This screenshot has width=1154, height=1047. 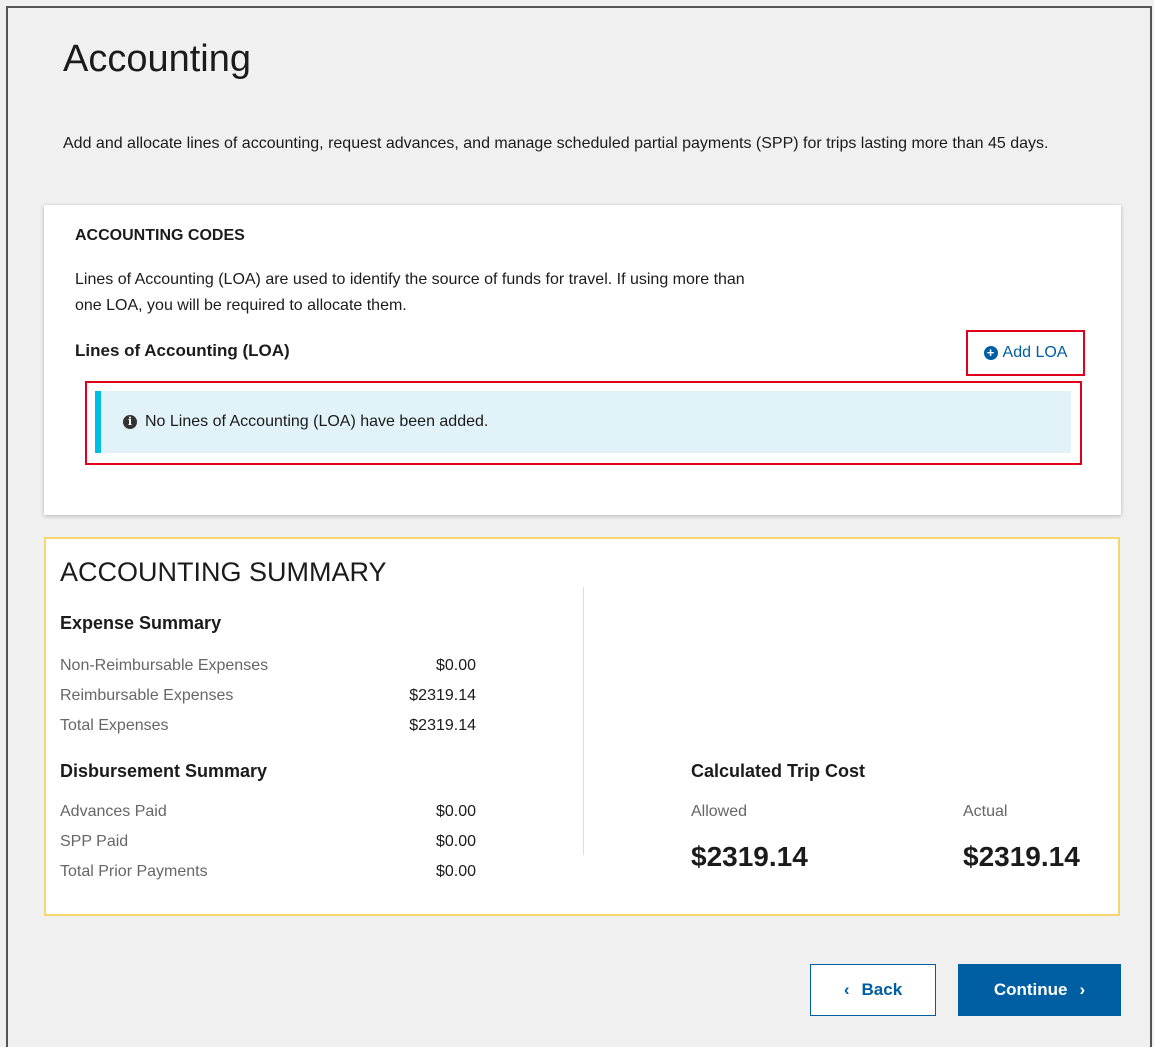 What do you see at coordinates (223, 572) in the screenshot?
I see `accounting-summary-heading: ACCOUNTING SUMMARY` at bounding box center [223, 572].